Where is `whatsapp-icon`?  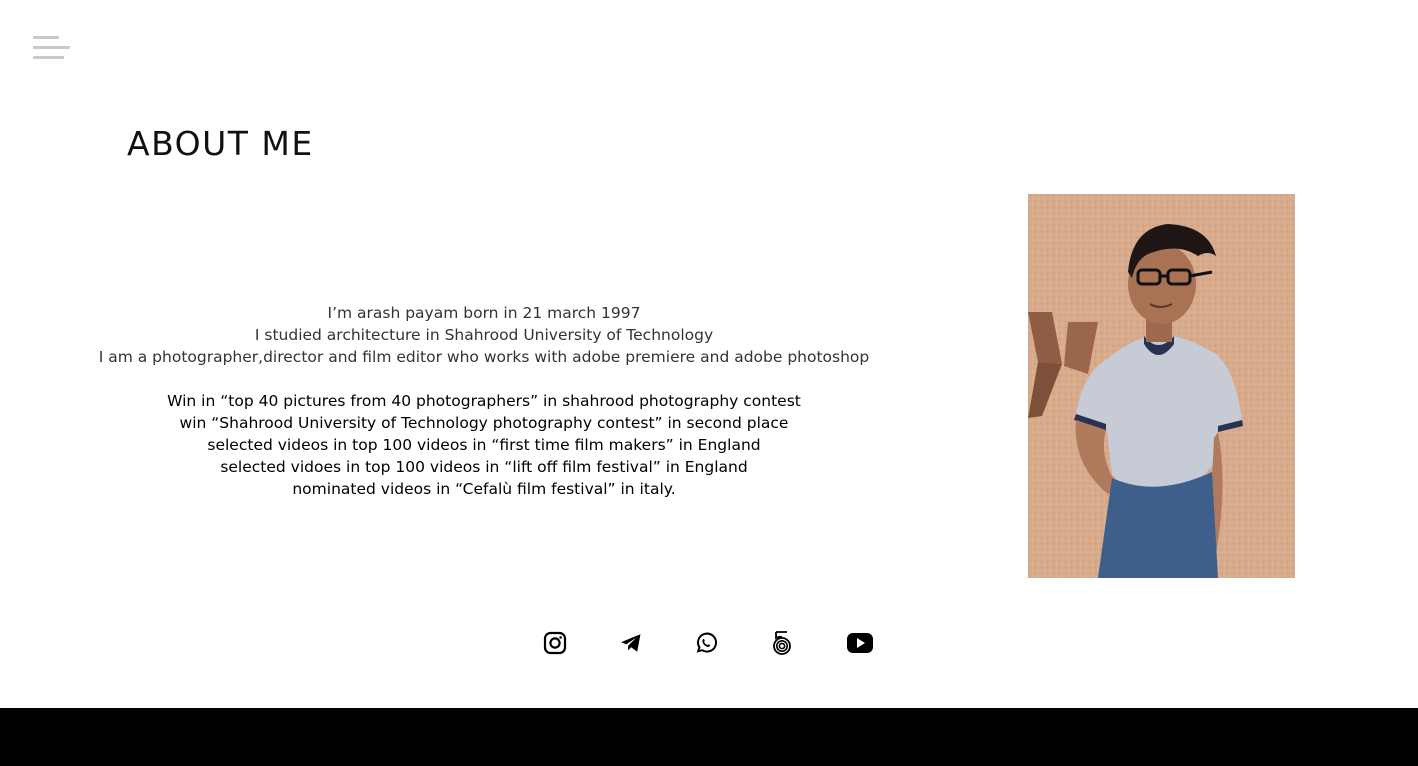 whatsapp-icon is located at coordinates (707, 642).